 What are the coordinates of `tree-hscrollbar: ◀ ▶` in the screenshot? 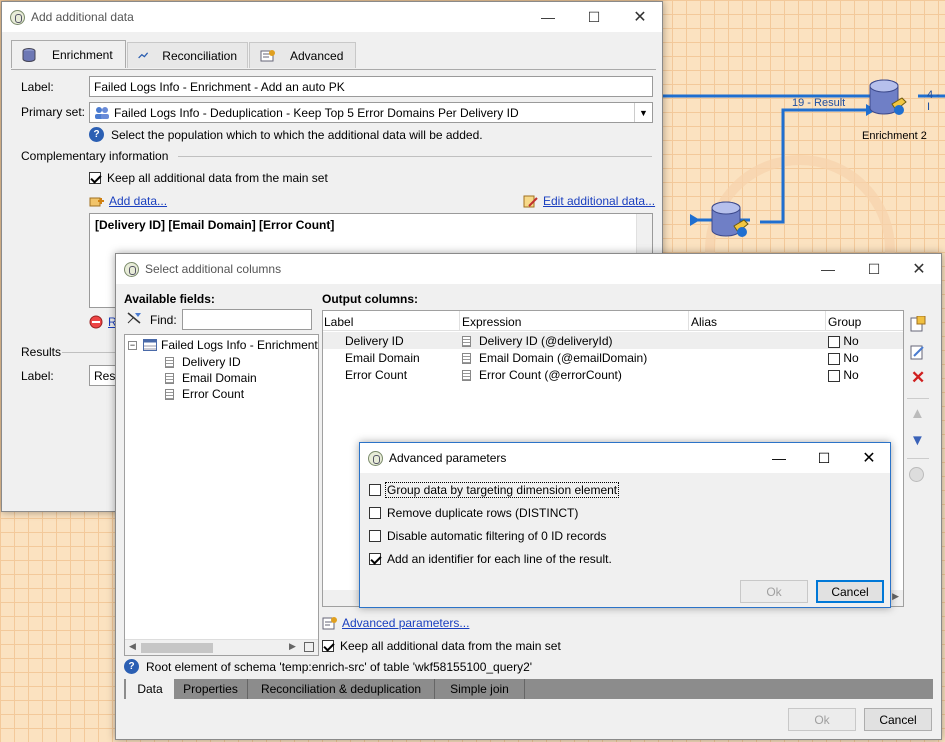 It's located at (221, 647).